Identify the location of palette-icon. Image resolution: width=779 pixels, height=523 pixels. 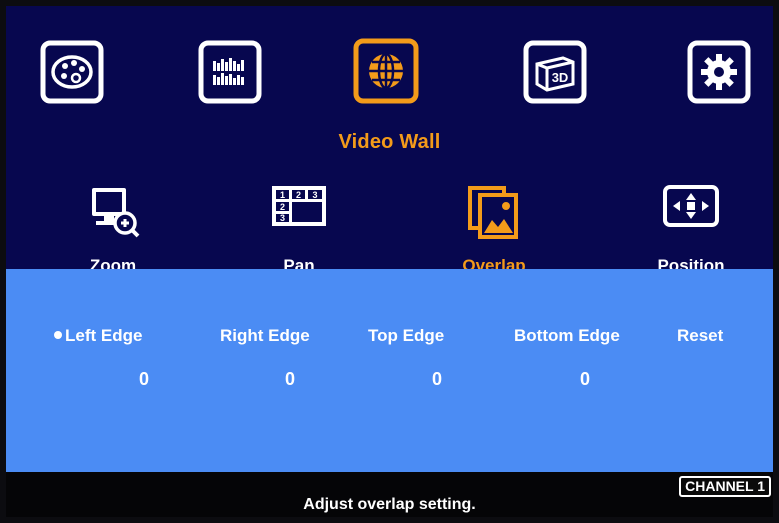
(72, 72).